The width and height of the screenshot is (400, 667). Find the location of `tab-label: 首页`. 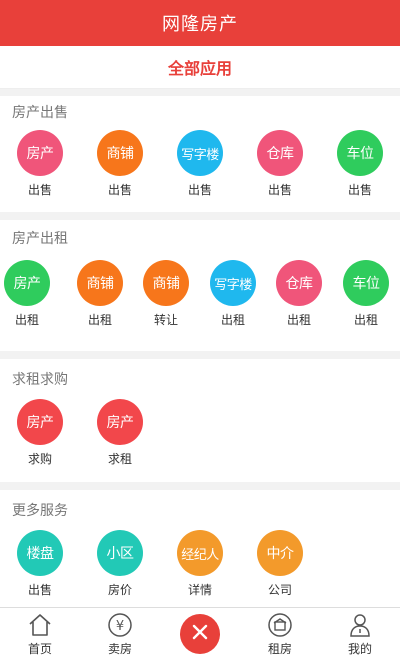

tab-label: 首页 is located at coordinates (39, 649).